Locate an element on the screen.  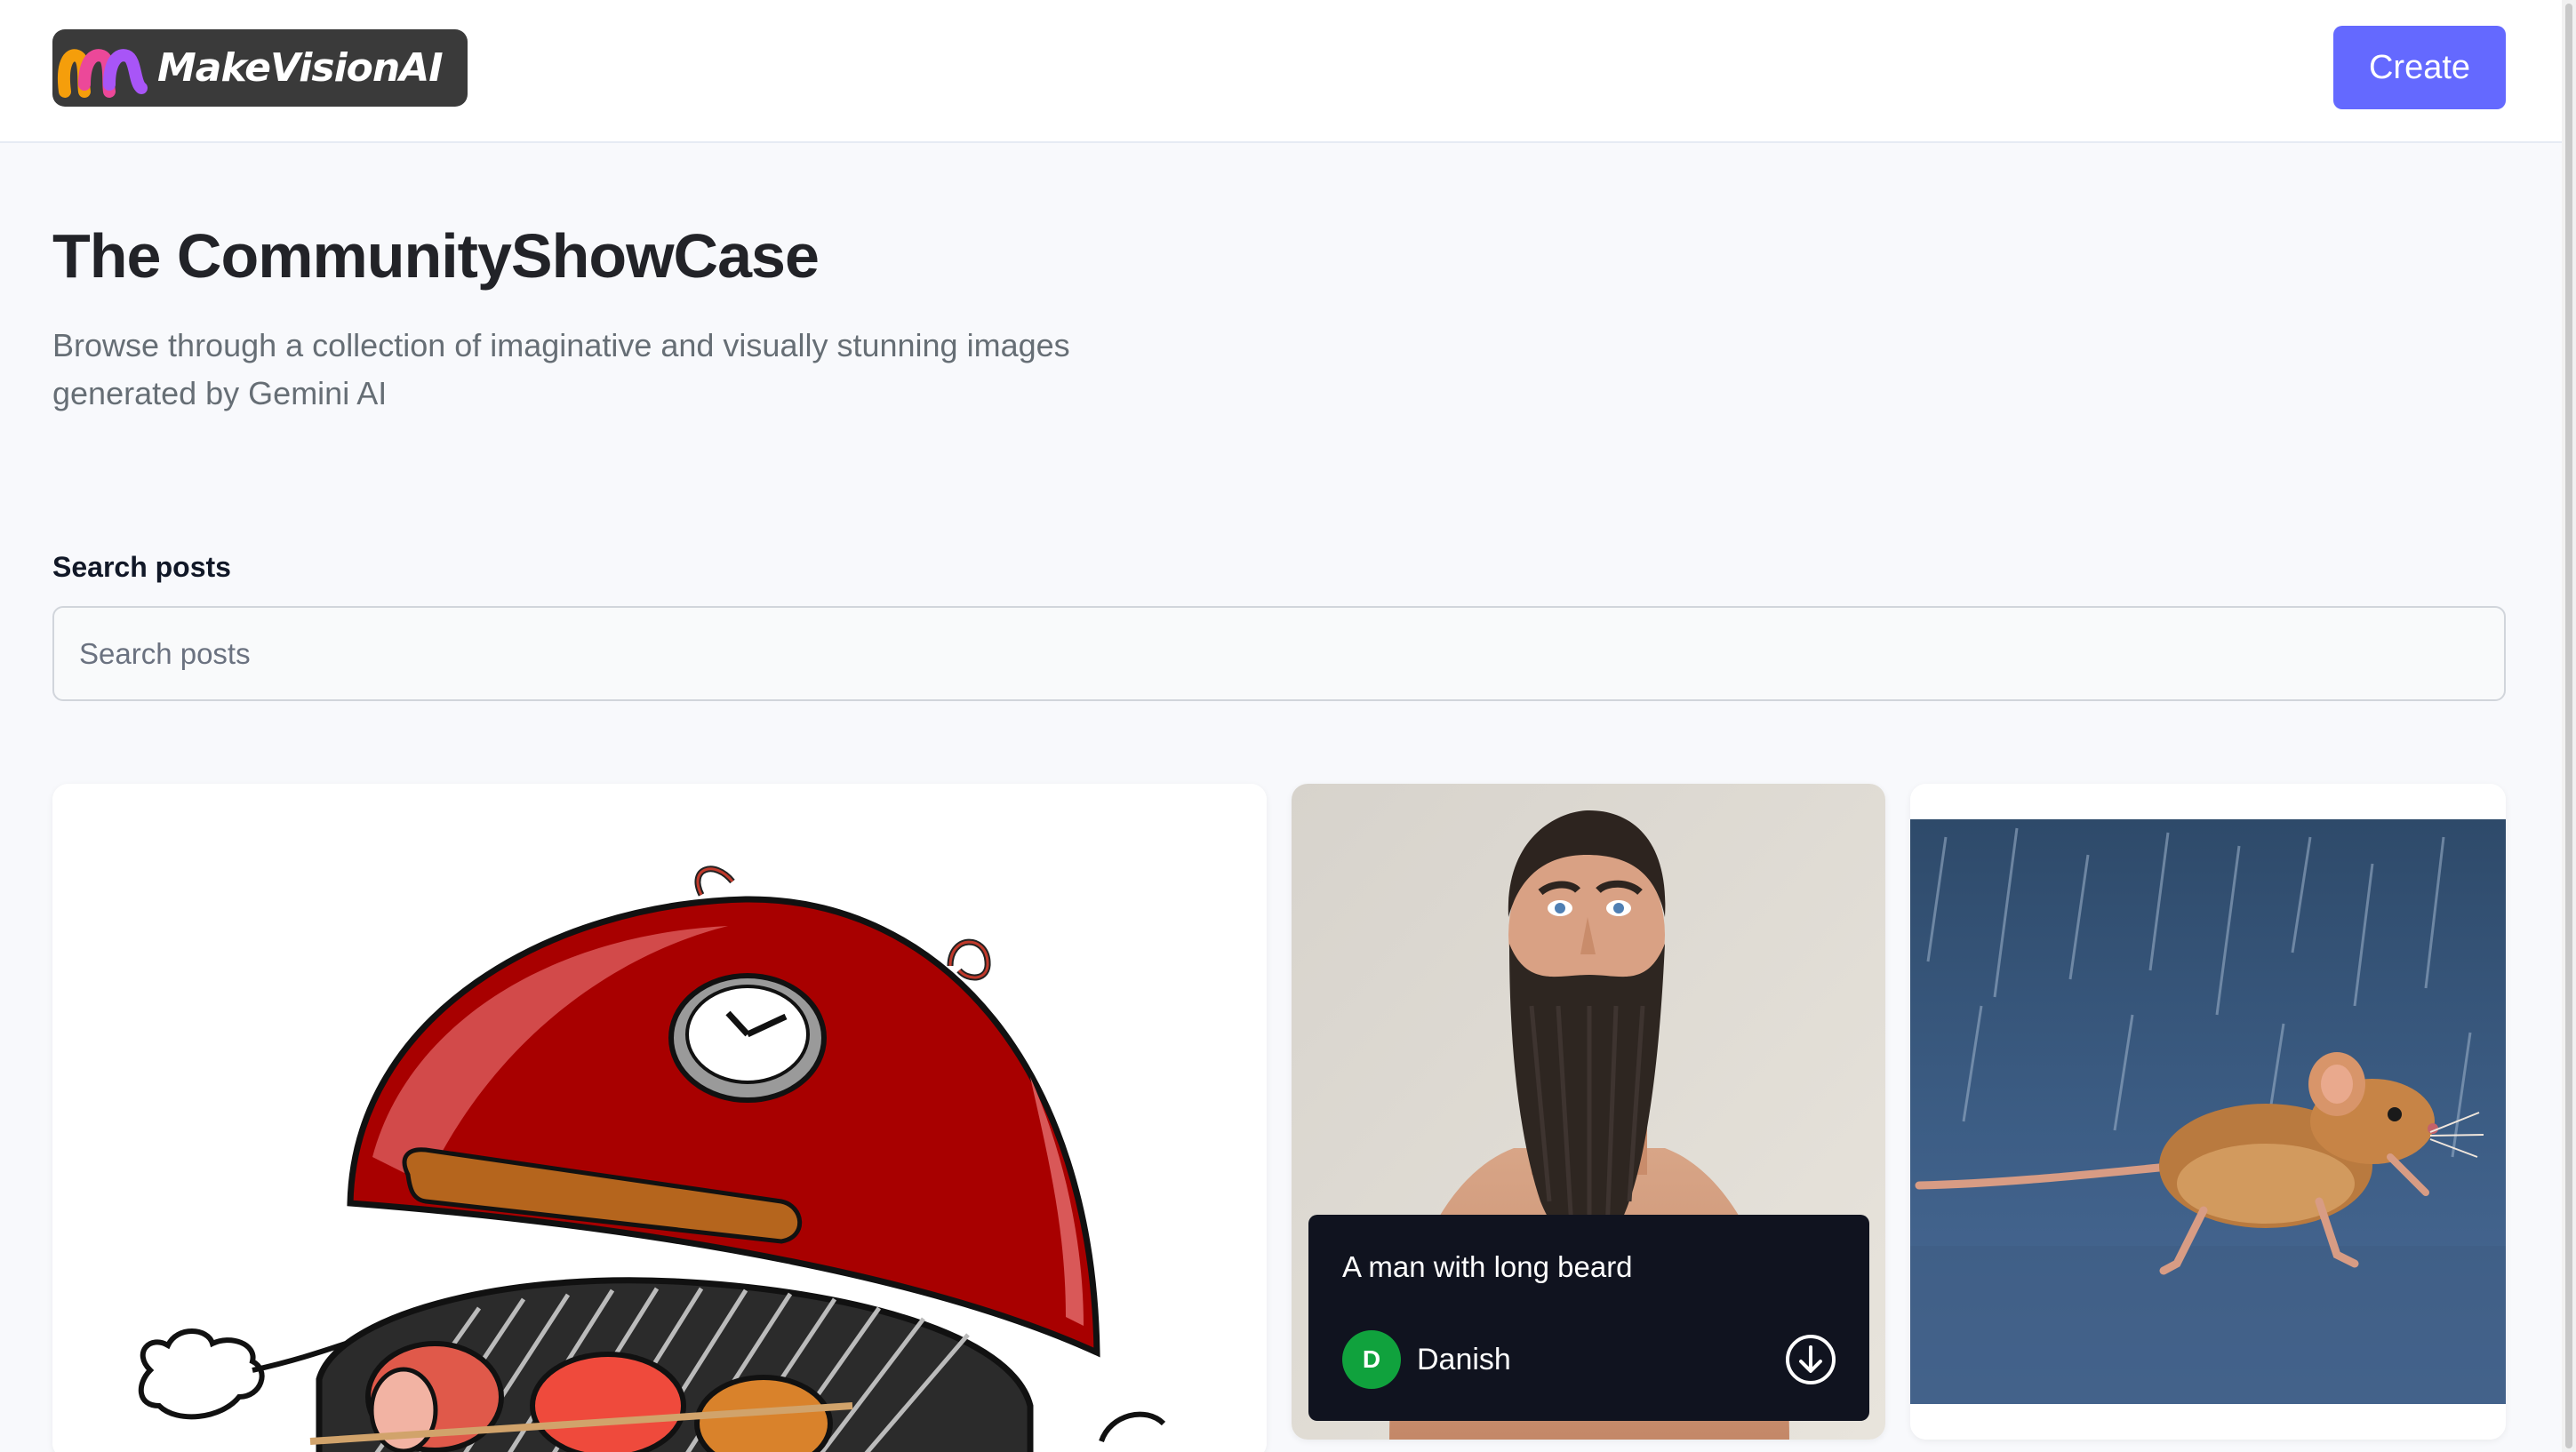
post-image-mouse-rain is located at coordinates (2208, 1112).